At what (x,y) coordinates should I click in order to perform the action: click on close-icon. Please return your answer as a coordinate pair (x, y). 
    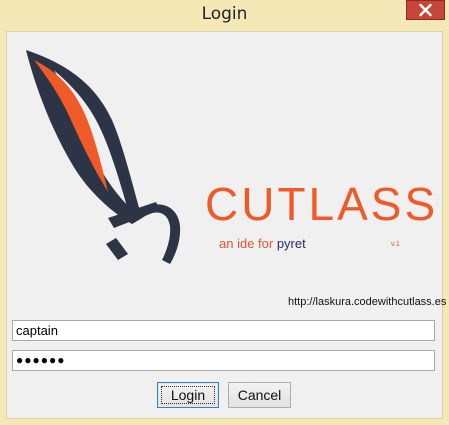
    Looking at the image, I should click on (425, 10).